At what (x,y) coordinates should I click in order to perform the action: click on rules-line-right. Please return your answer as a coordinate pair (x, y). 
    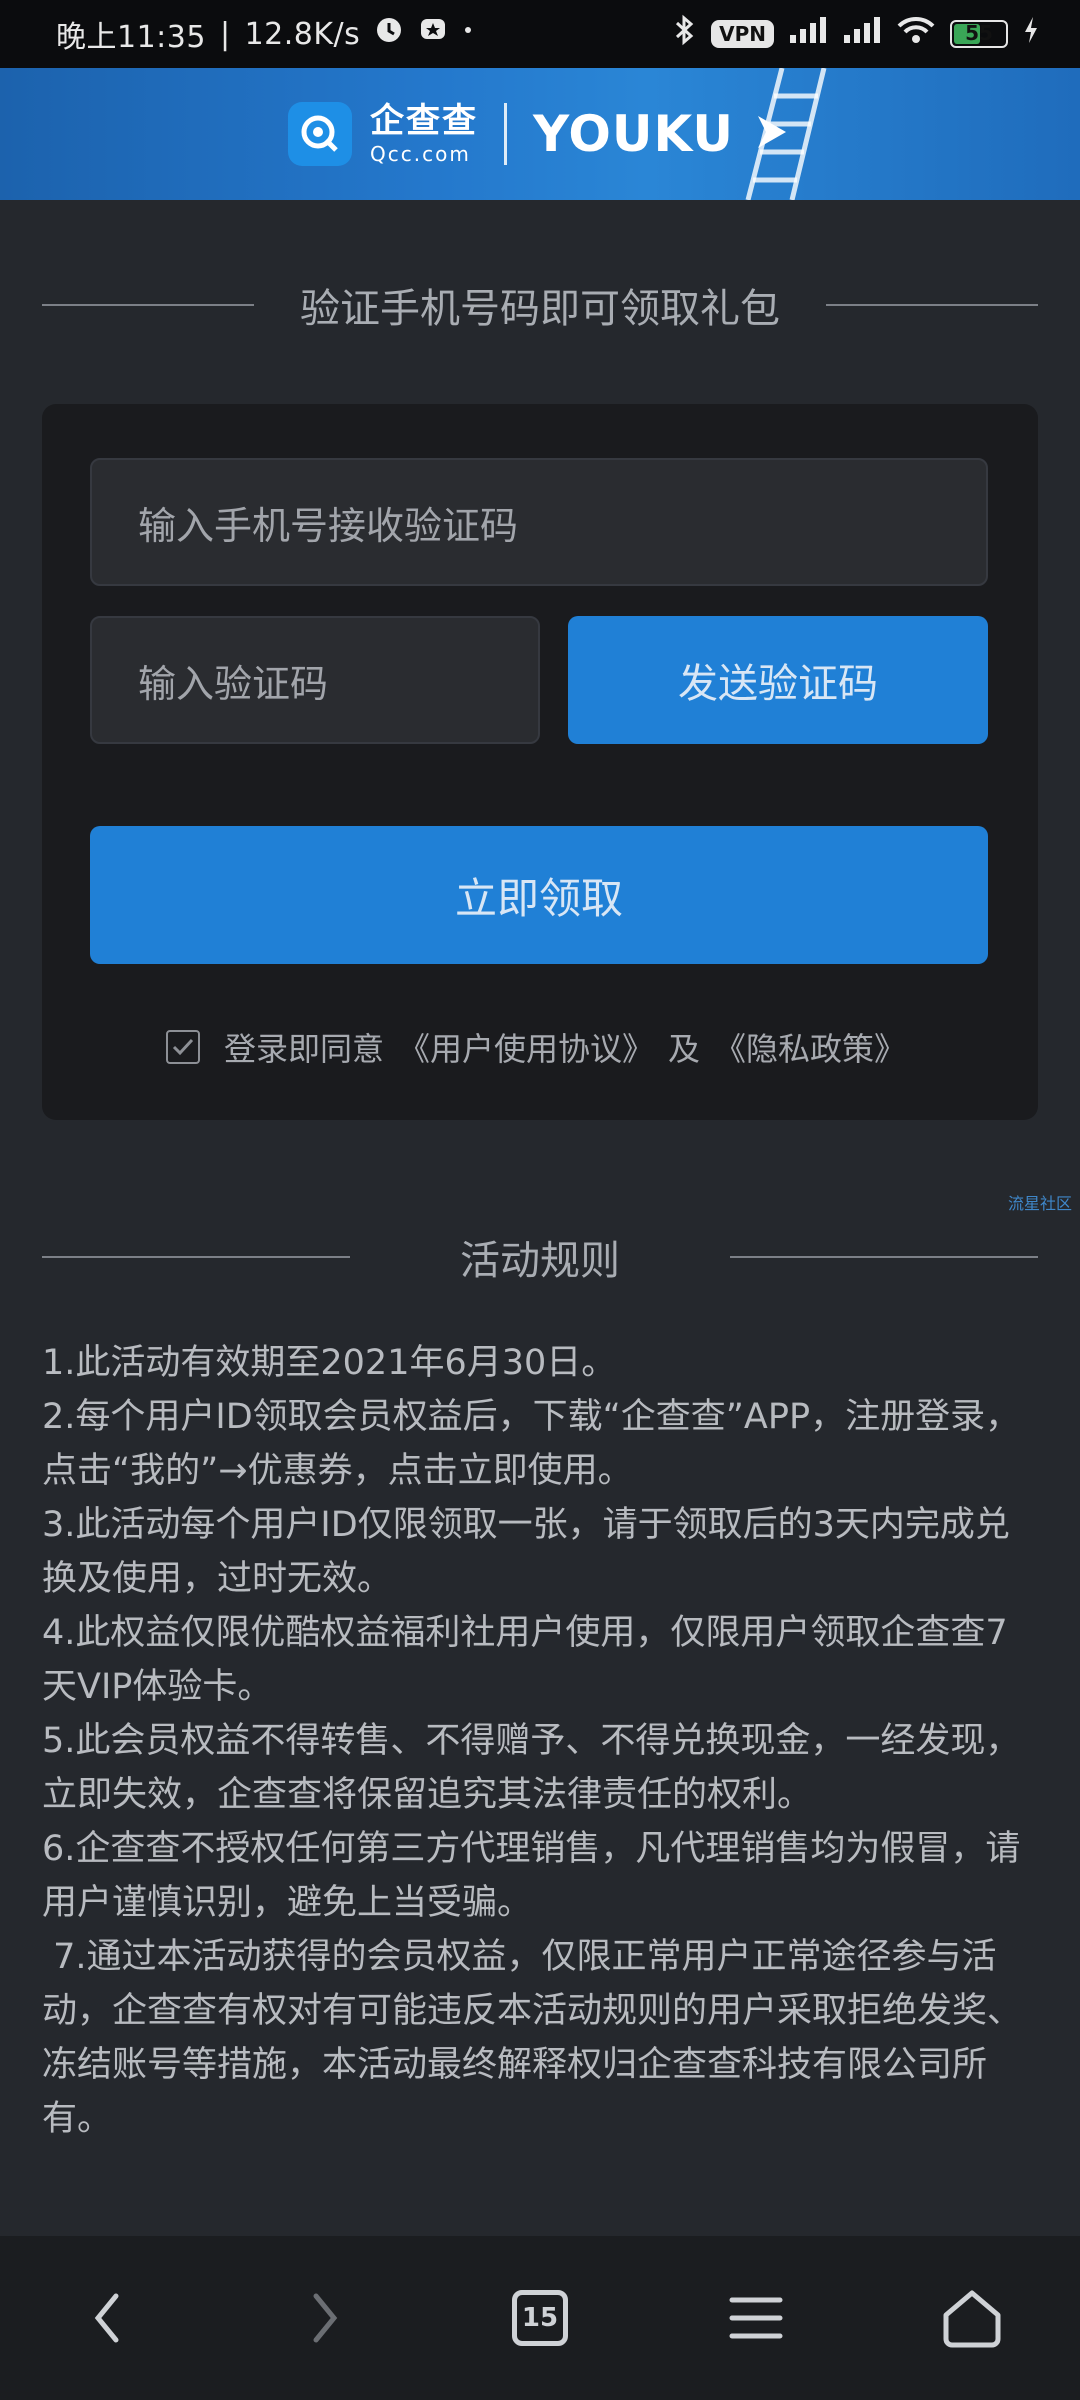
    Looking at the image, I should click on (884, 1257).